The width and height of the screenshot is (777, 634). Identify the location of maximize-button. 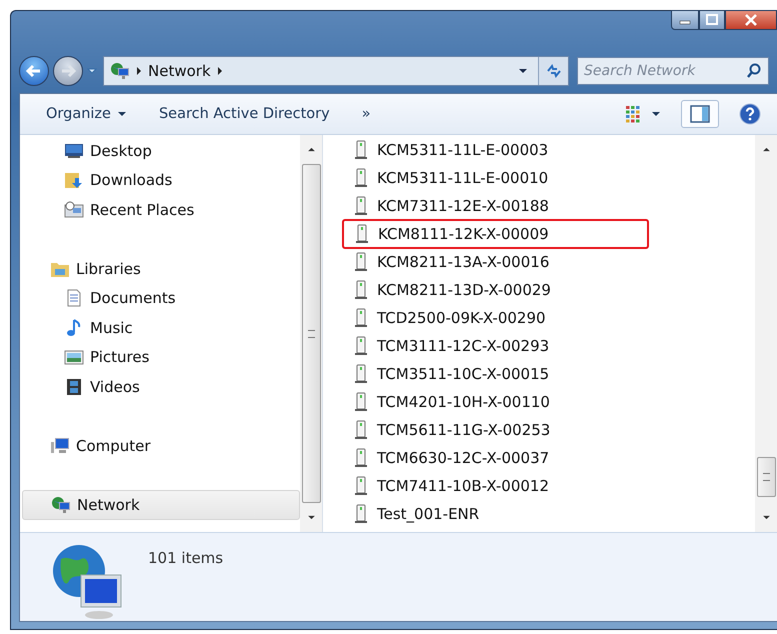
(712, 20).